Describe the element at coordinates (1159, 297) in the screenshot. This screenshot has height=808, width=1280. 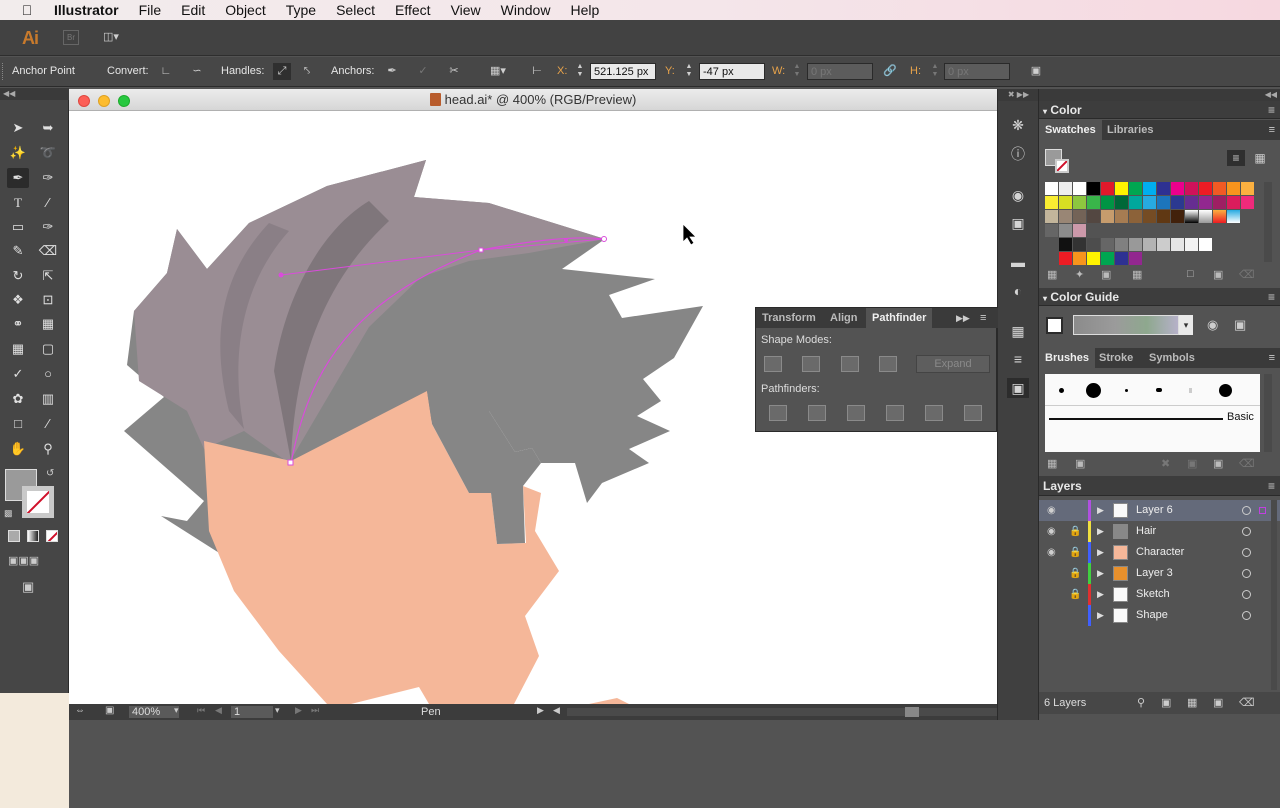
I see `color-guide-header: ▾ Color Guide ≡` at that location.